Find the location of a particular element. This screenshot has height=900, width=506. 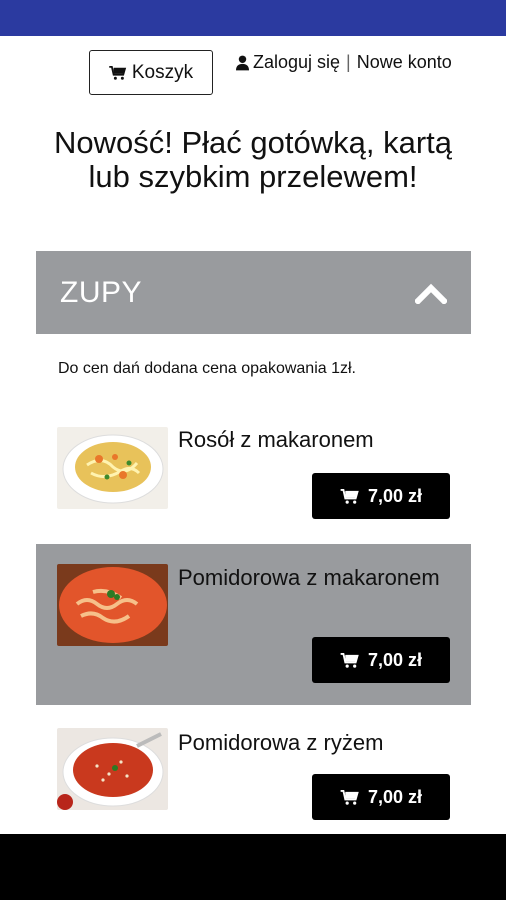

user-icon is located at coordinates (242, 62).